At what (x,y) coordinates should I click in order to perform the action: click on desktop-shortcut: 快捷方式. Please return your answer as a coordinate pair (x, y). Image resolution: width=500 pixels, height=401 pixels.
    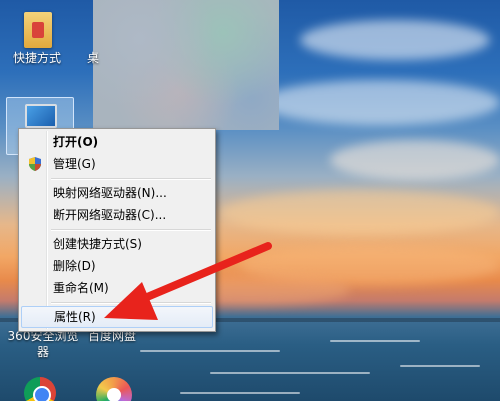
    Looking at the image, I should click on (37, 36).